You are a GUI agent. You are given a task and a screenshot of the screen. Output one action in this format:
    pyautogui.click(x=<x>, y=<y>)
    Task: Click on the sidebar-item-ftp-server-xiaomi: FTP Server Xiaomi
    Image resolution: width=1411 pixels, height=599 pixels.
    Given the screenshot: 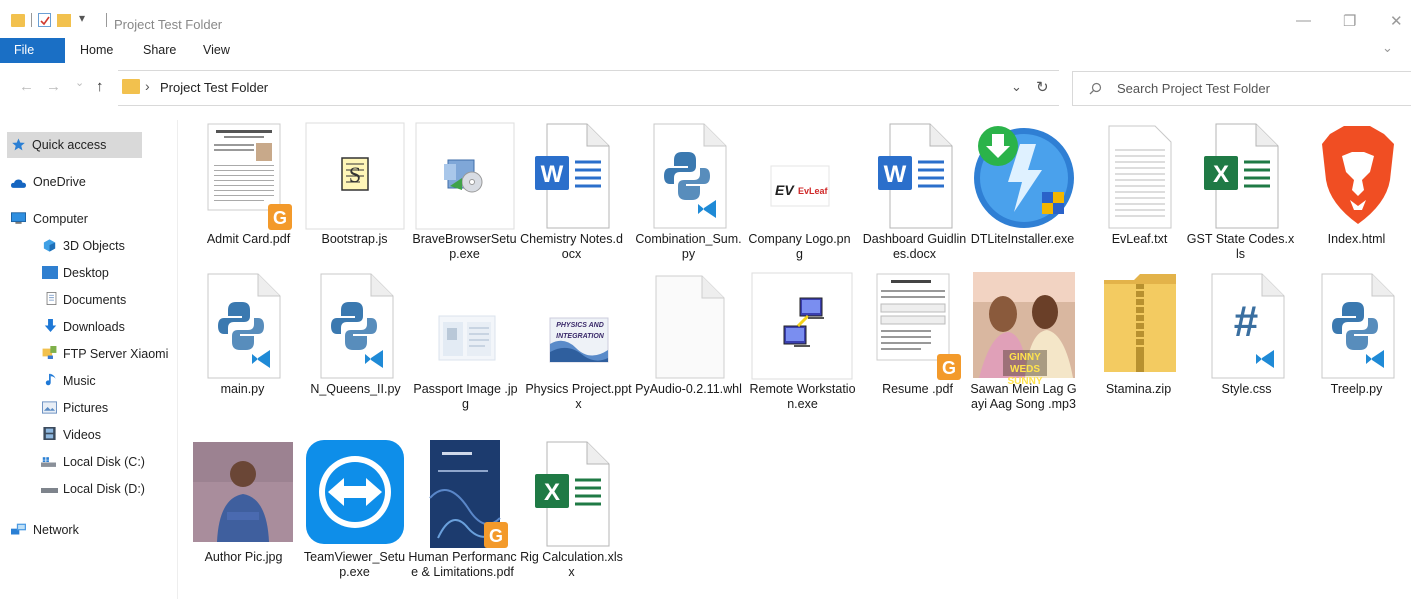 What is the action you would take?
    pyautogui.click(x=90, y=354)
    